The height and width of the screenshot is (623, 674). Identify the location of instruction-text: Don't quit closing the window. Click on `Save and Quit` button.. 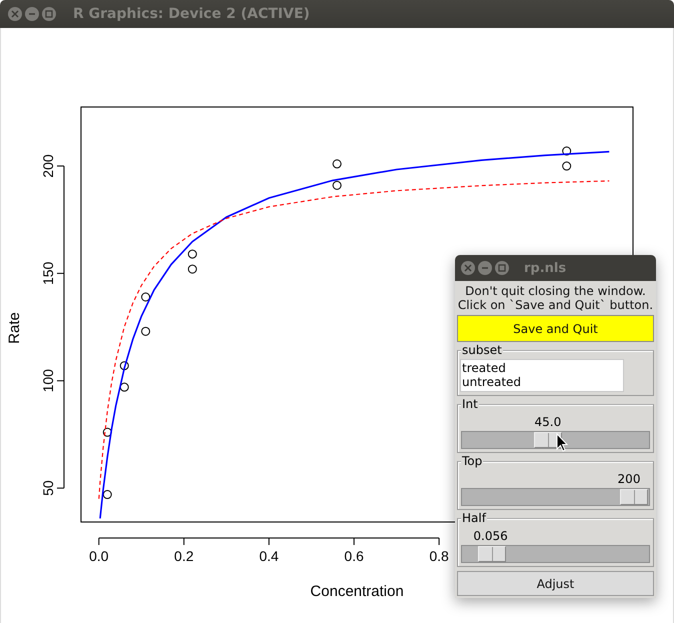
(555, 298).